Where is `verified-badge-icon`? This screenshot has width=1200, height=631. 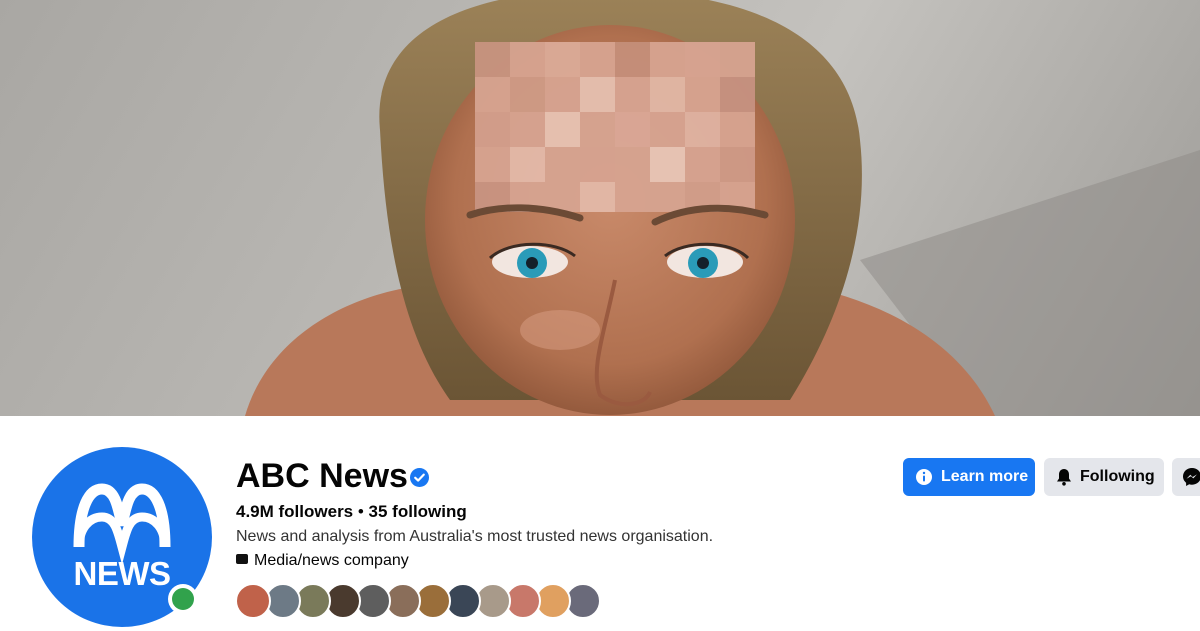
verified-badge-icon is located at coordinates (419, 477).